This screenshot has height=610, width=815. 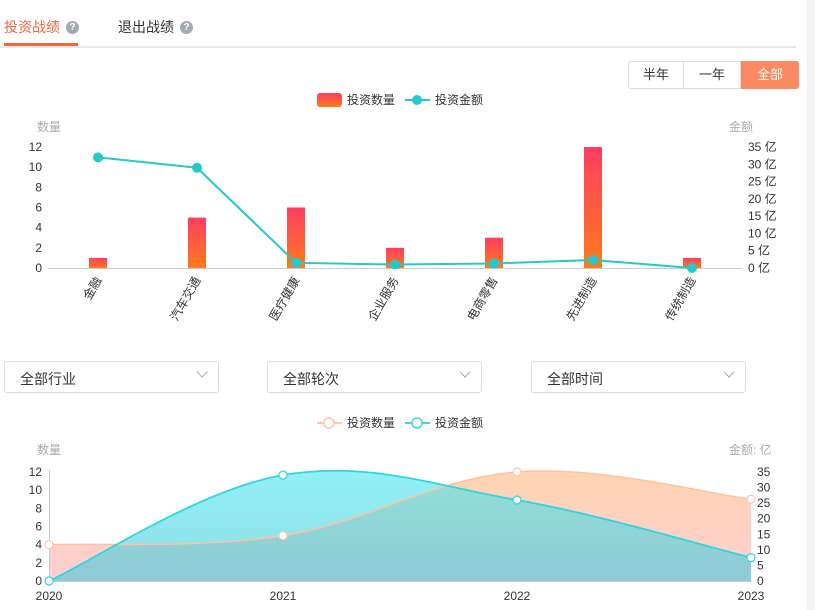 I want to click on right-tick-label: 10 亿, so click(x=762, y=232).